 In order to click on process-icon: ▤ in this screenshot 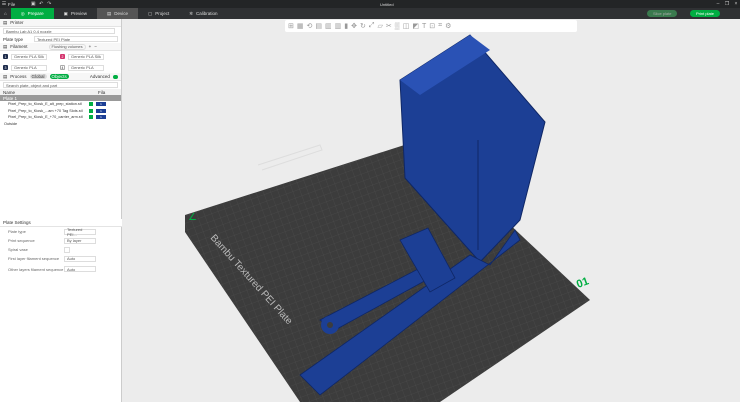, I will do `click(5, 76)`.